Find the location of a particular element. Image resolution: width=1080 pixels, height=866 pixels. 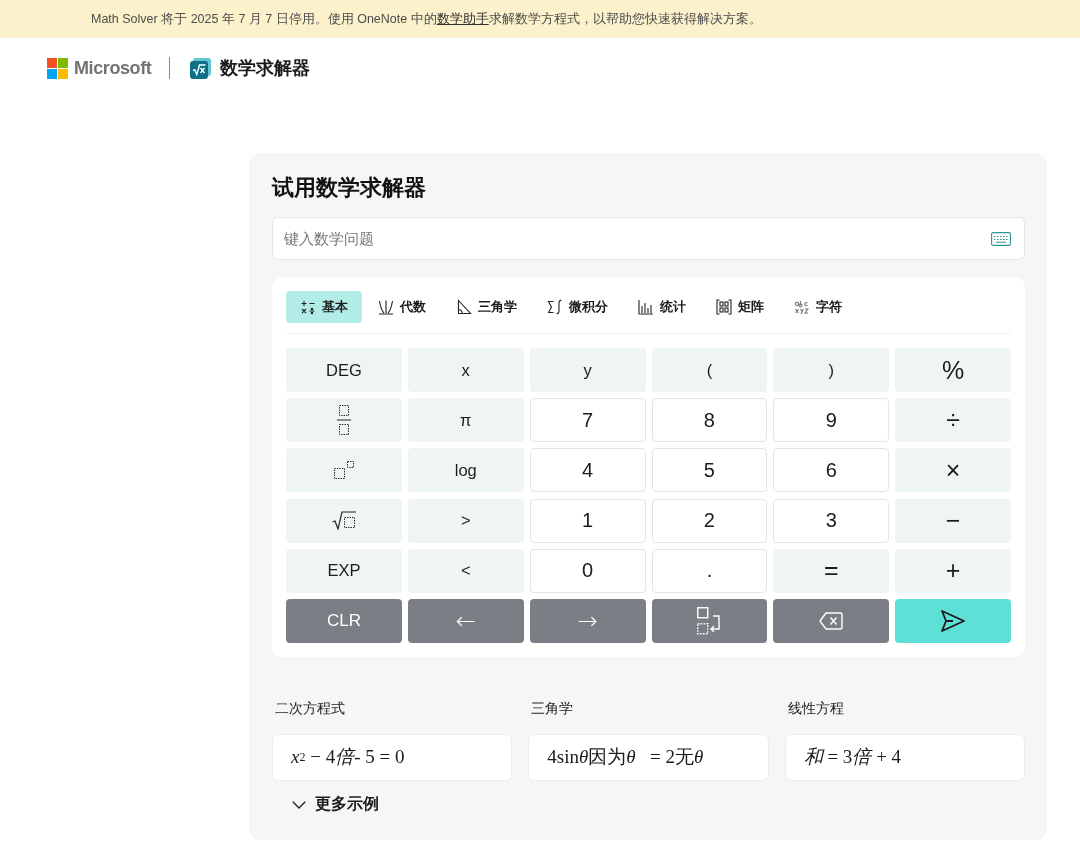

keypad-tab: 统计 is located at coordinates (662, 307).